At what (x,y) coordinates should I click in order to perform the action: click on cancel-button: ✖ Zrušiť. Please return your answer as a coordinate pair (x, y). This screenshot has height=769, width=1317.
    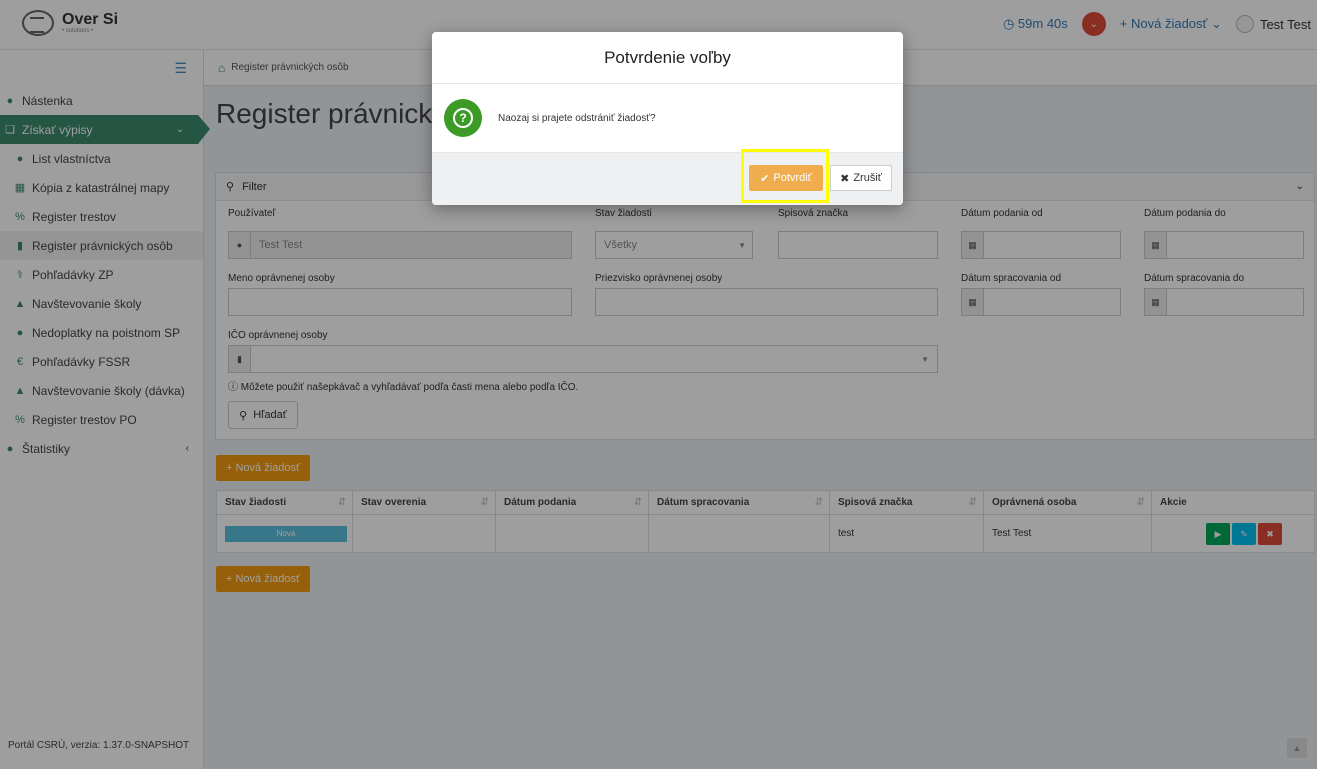
    Looking at the image, I should click on (861, 178).